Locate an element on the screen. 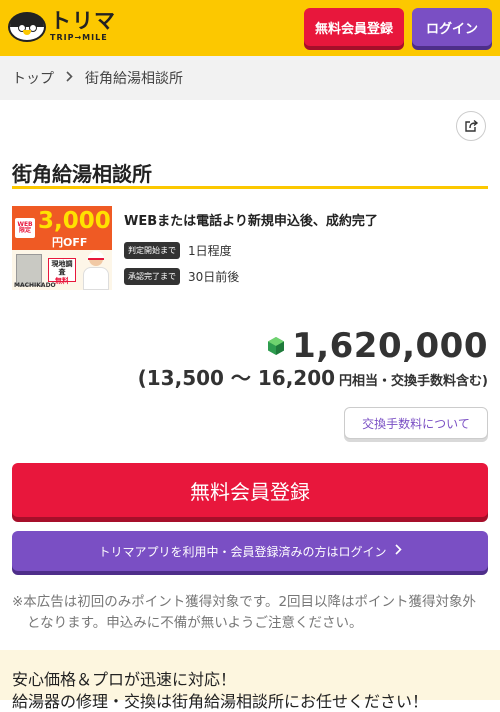 This screenshot has width=500, height=712. banner-web-tag: WEB 限定 is located at coordinates (25, 228).